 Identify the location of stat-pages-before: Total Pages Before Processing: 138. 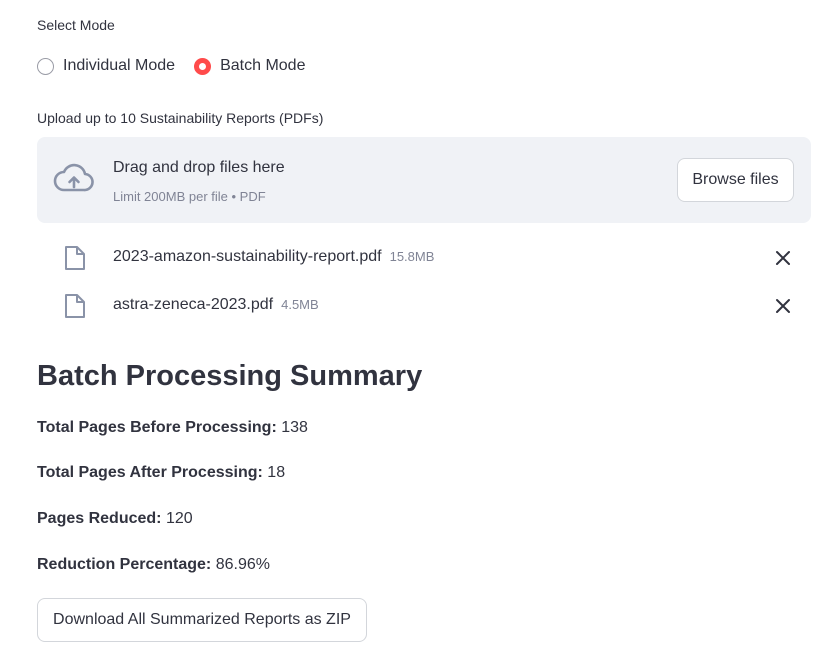
(172, 428).